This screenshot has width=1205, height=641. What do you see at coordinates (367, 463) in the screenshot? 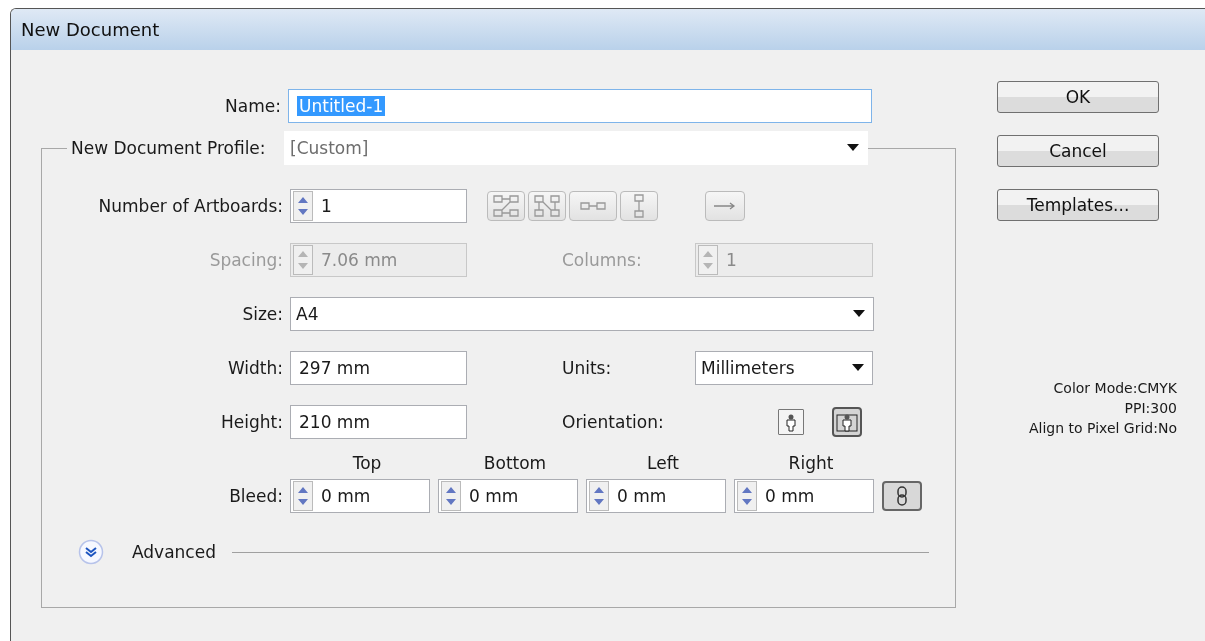
I see `bleed-heading: Top` at bounding box center [367, 463].